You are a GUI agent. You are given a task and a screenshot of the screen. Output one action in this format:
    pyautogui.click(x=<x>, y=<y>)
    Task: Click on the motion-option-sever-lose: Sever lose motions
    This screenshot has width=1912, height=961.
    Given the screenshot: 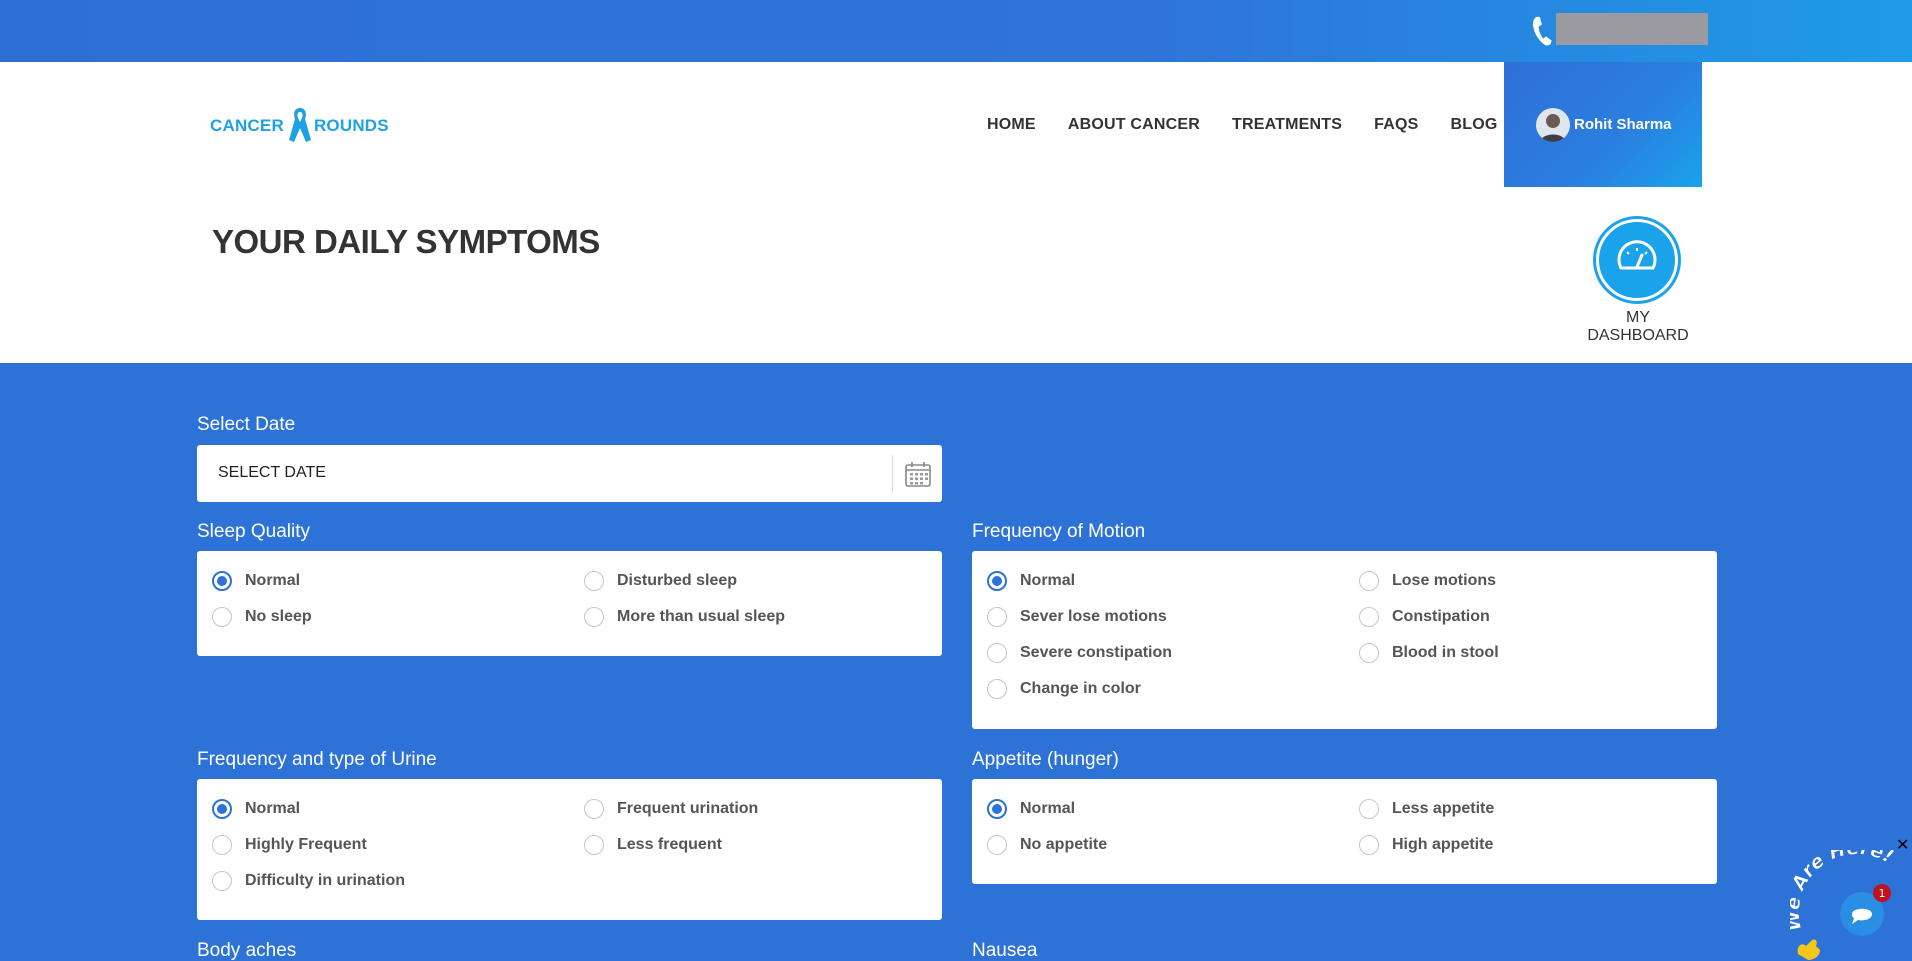 What is the action you would take?
    pyautogui.click(x=1077, y=617)
    